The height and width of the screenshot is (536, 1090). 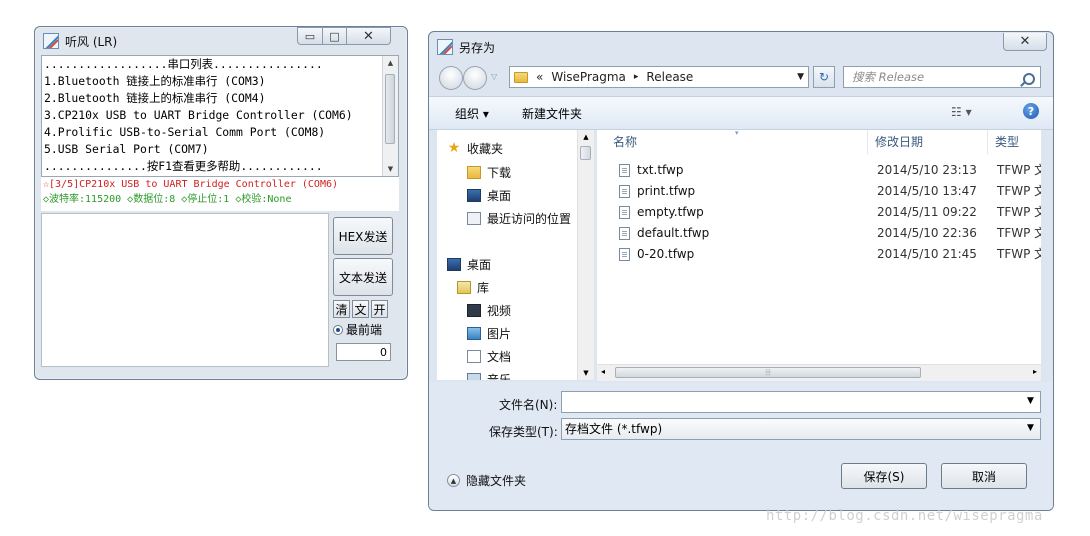 What do you see at coordinates (469, 264) in the screenshot?
I see `nav-item-desktop-root: 桌面` at bounding box center [469, 264].